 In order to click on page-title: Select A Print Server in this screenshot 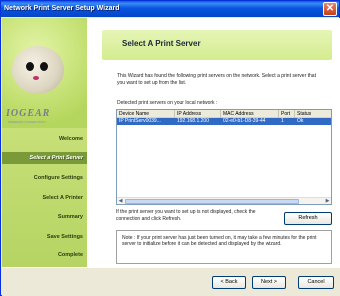, I will do `click(161, 43)`.